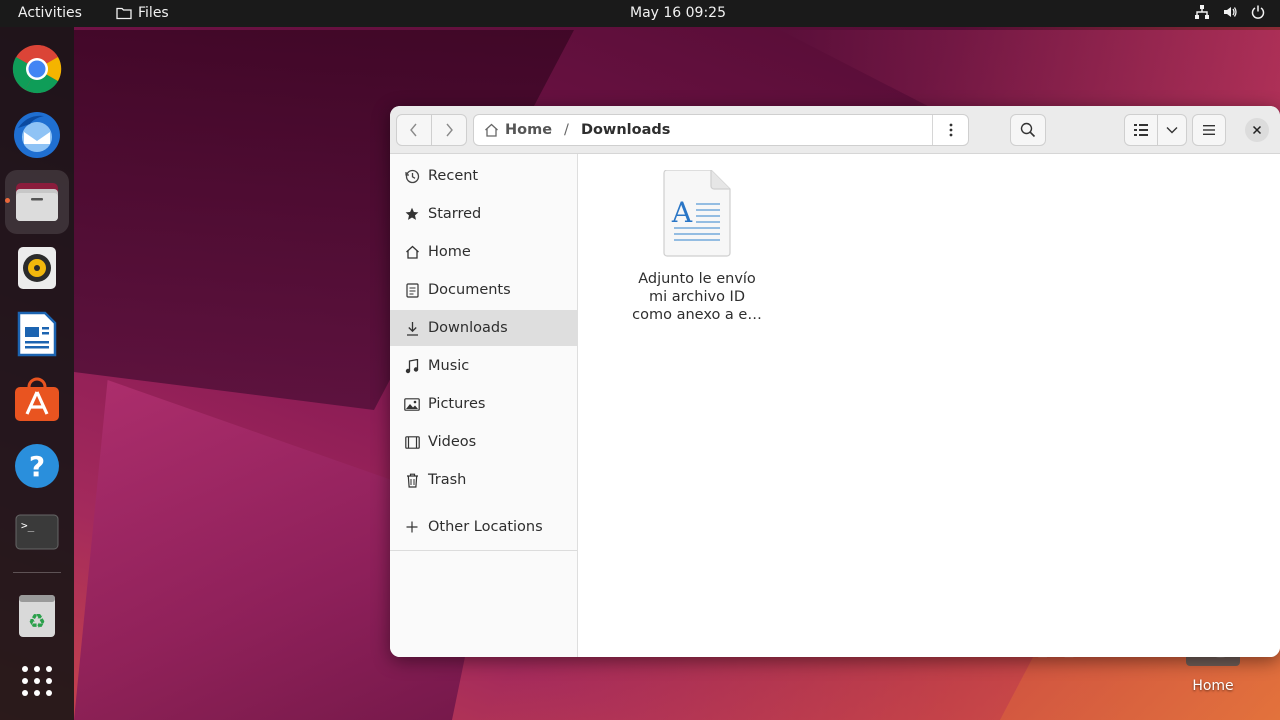  Describe the element at coordinates (449, 366) in the screenshot. I see `sidebar-item-label: Music` at that location.